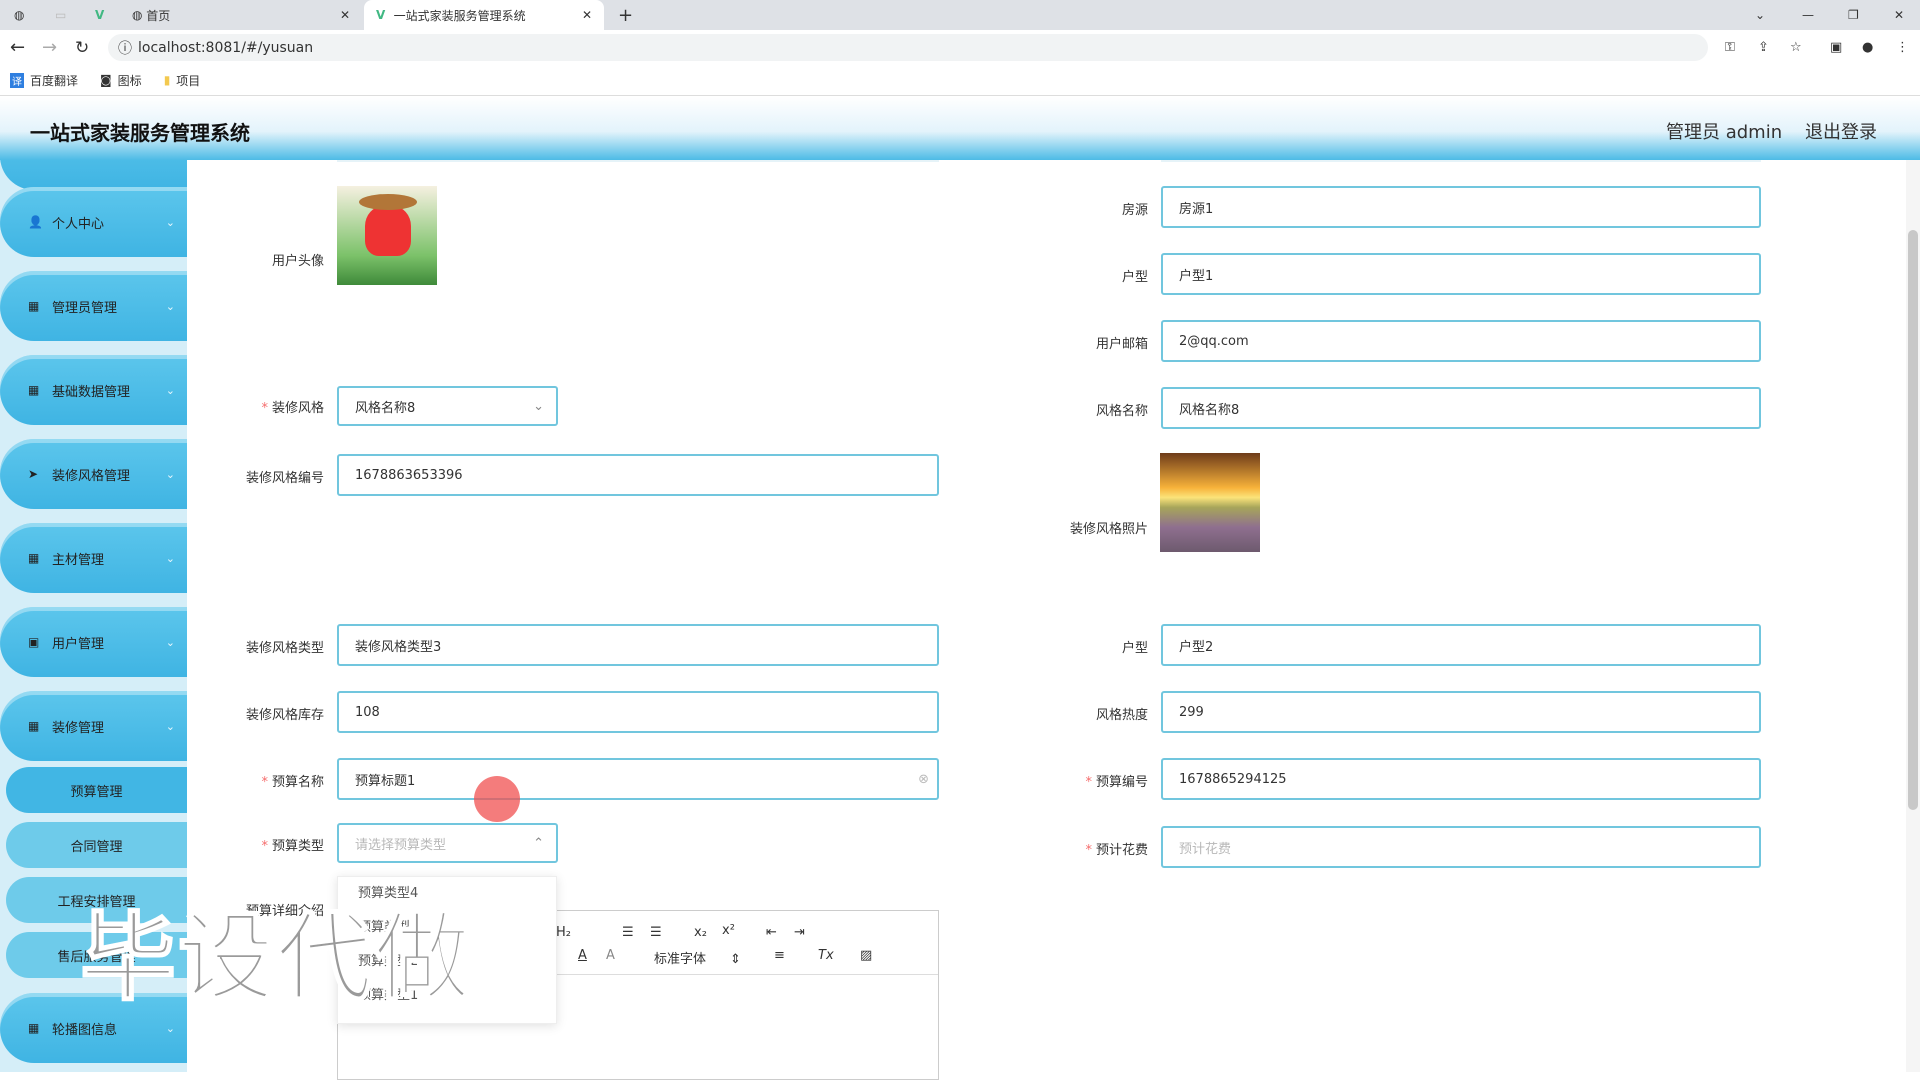  I want to click on budget-no-field: 1678865294125, so click(1461, 779).